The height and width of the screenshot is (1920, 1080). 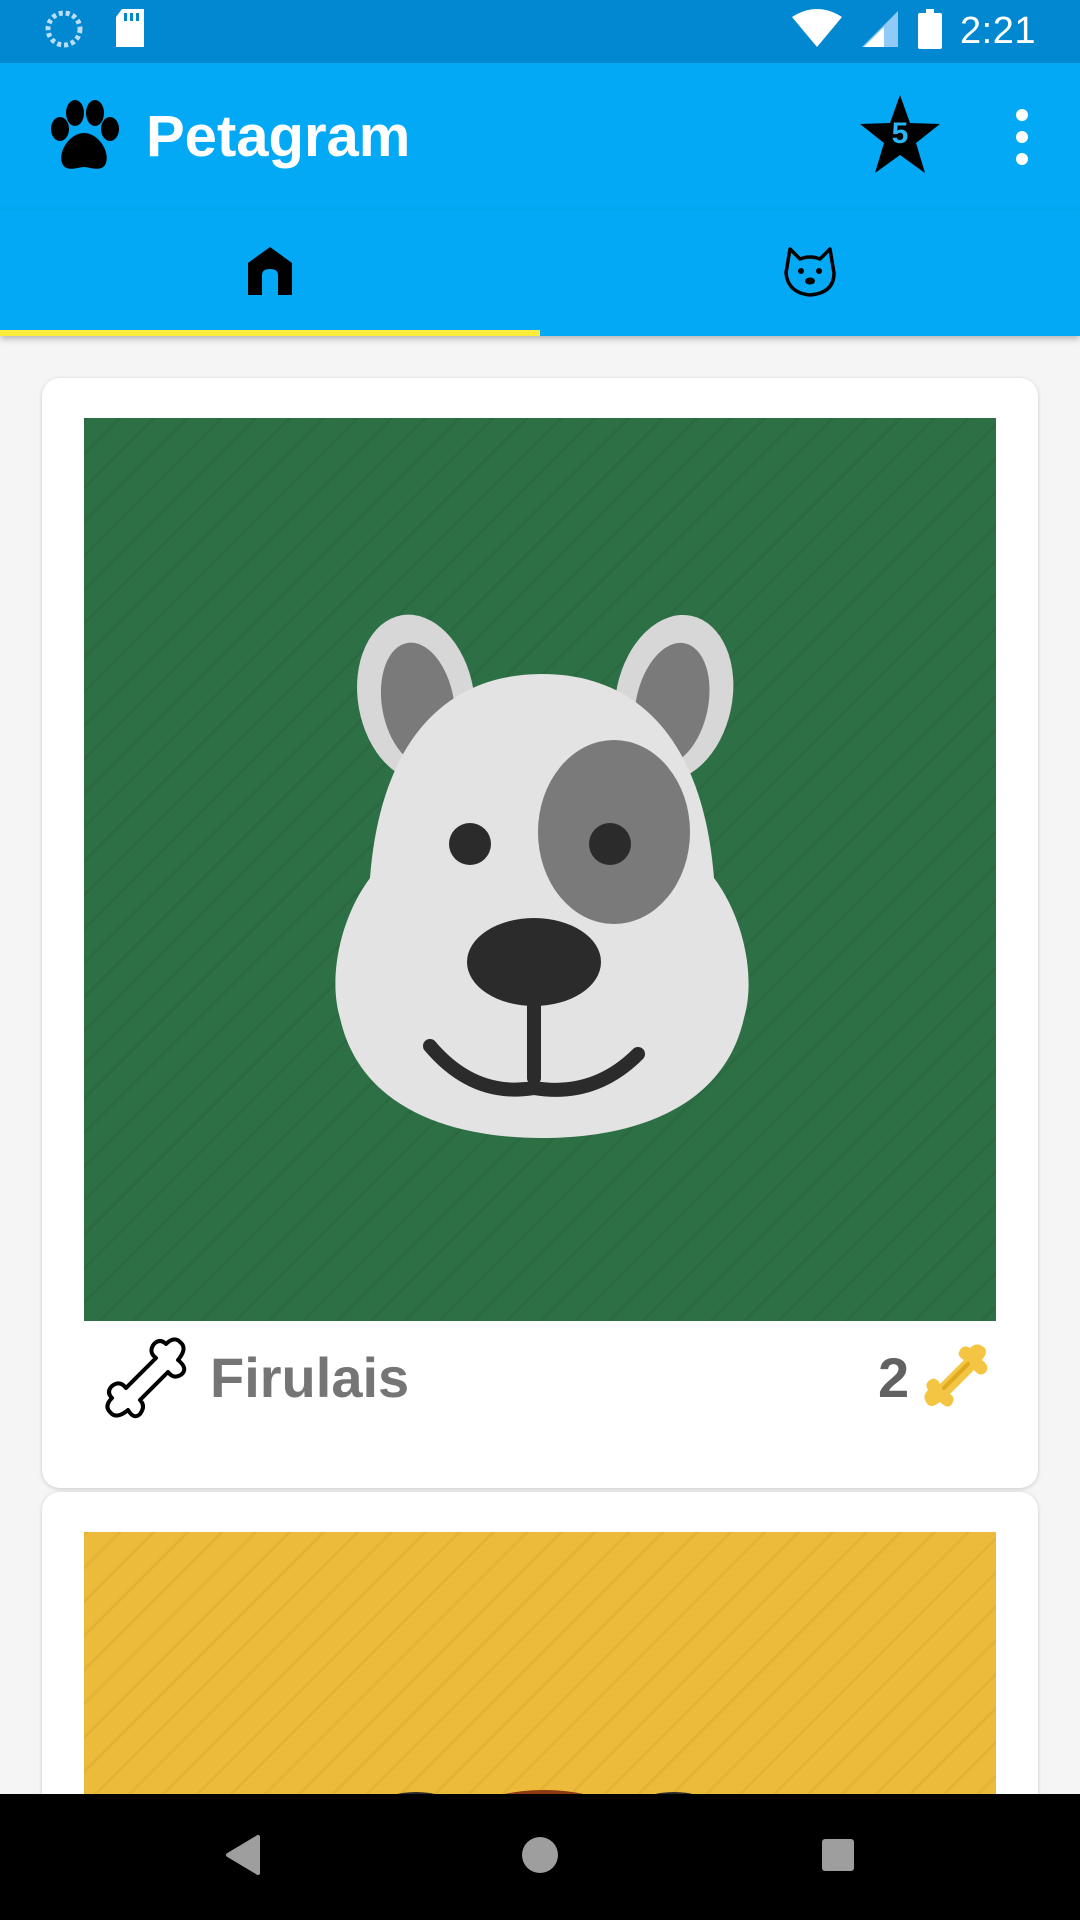 I want to click on status-bar: 2:21, so click(x=540, y=31).